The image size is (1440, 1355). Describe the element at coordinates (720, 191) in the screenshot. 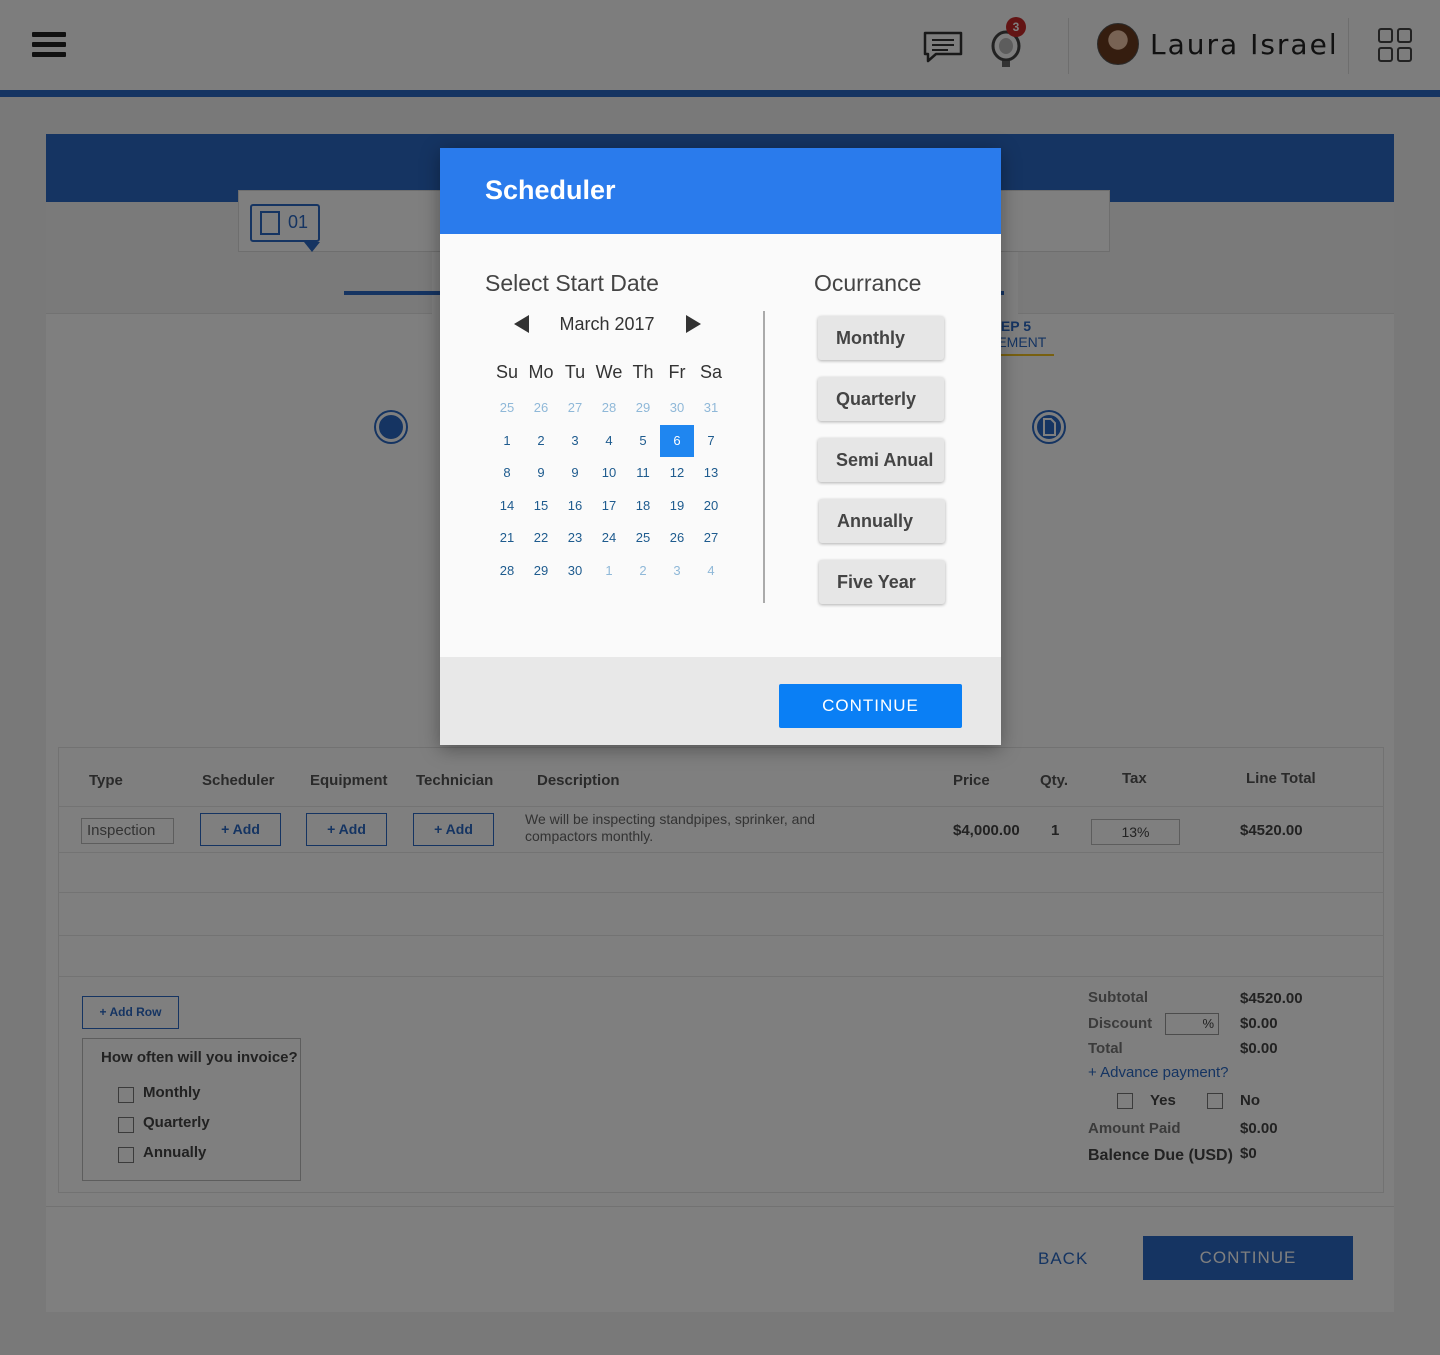

I see `modal-header: Scheduler` at that location.